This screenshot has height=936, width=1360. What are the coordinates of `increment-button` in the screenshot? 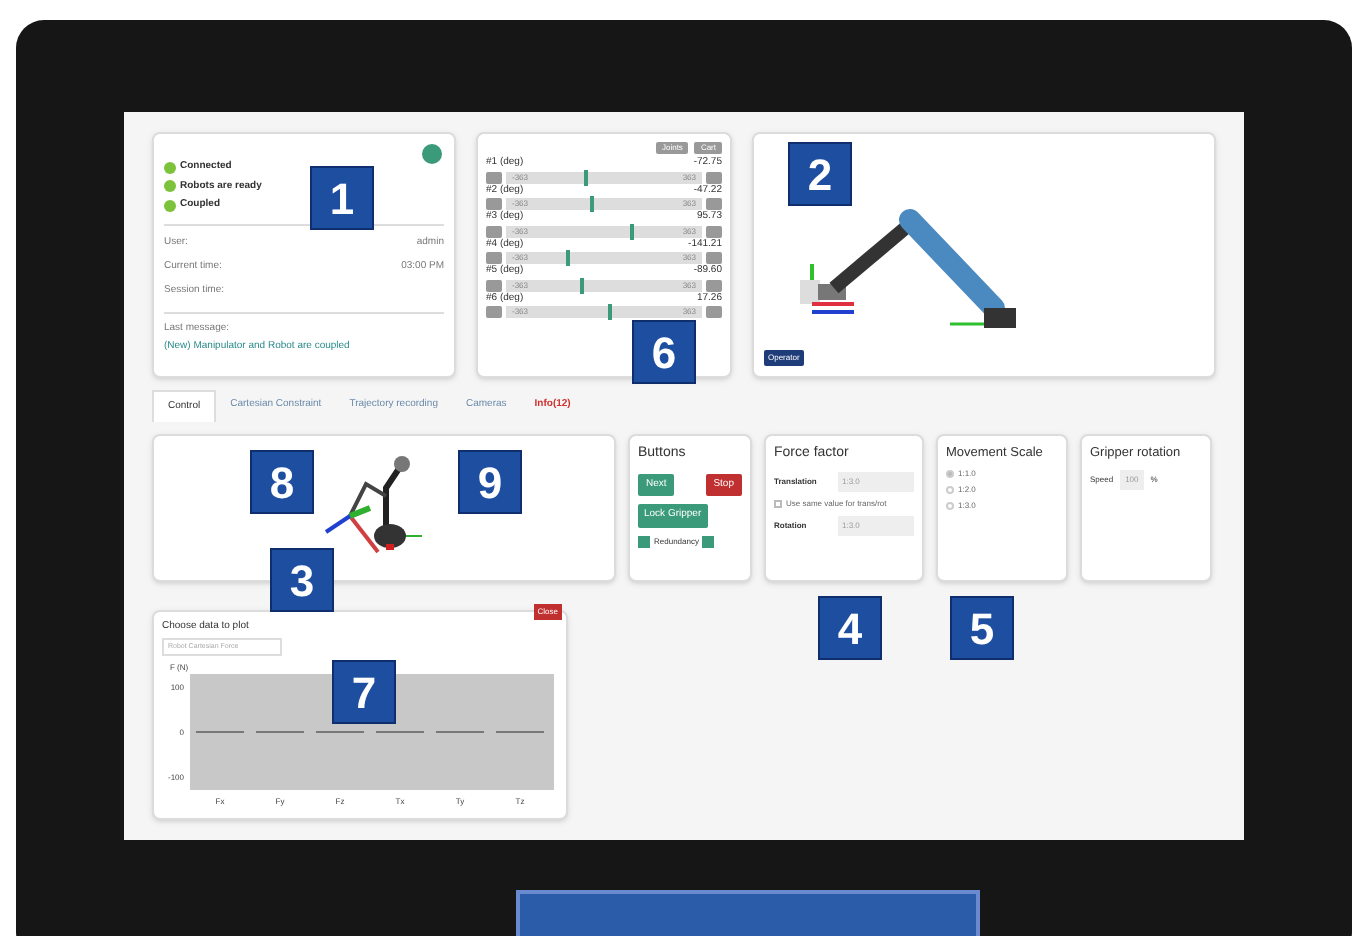 It's located at (708, 541).